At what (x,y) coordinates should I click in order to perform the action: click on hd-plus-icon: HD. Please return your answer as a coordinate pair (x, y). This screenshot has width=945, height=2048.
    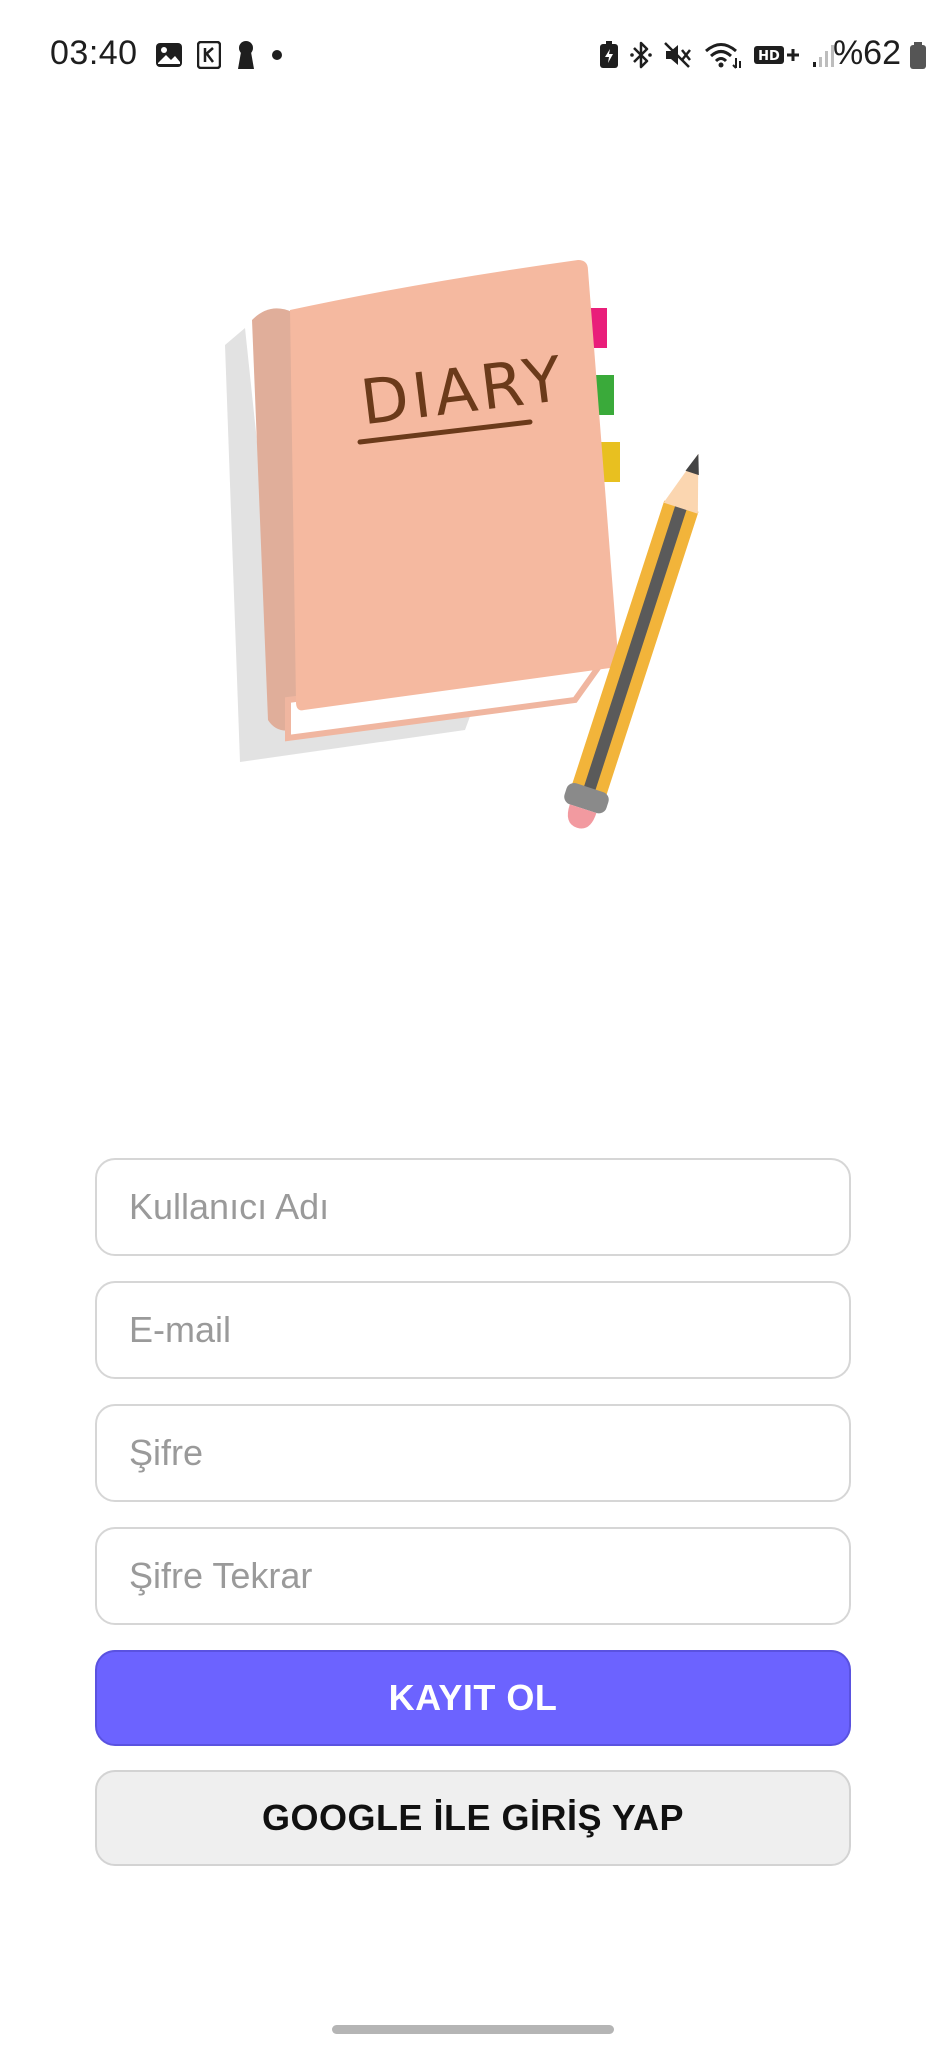
    Looking at the image, I should click on (776, 55).